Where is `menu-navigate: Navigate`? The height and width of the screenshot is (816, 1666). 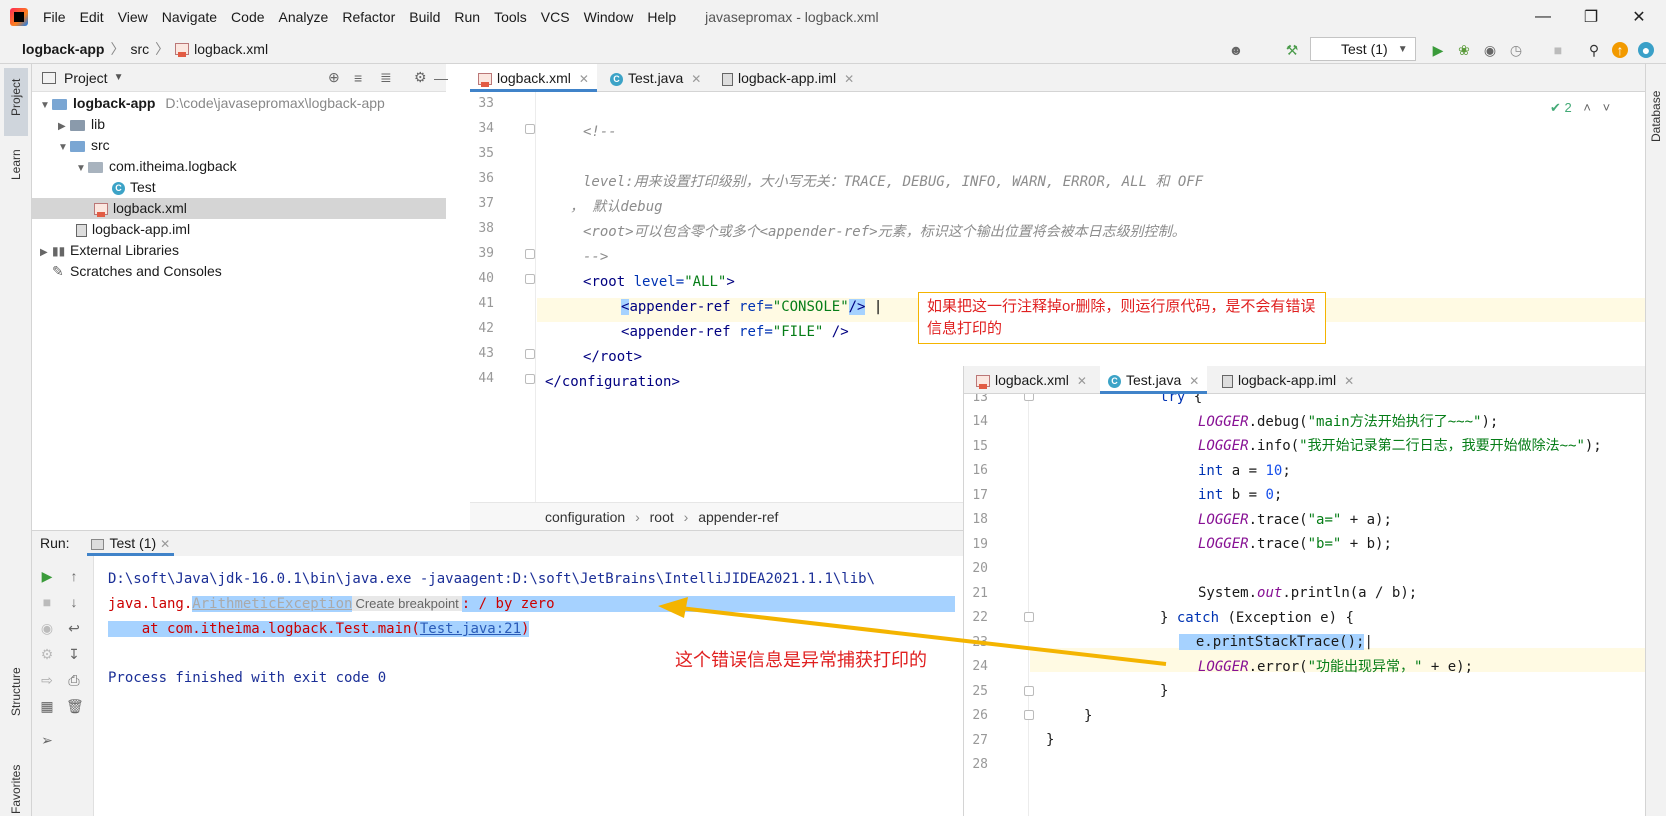
menu-navigate: Navigate is located at coordinates (189, 17).